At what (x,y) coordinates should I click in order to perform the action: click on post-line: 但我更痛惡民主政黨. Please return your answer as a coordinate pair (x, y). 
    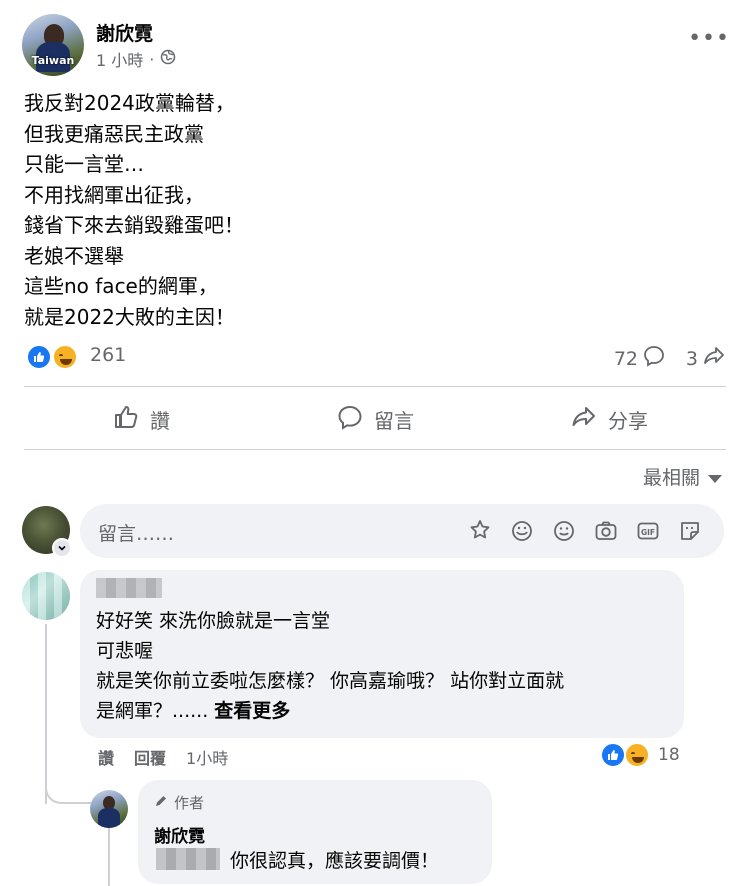
    Looking at the image, I should click on (114, 133).